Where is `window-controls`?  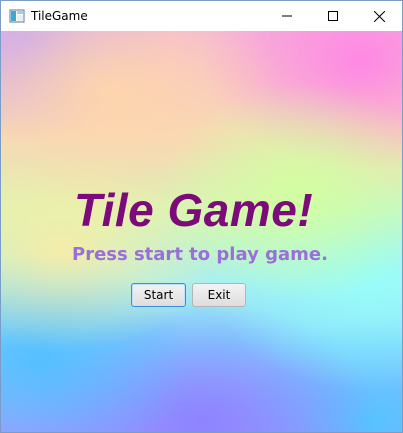 window-controls is located at coordinates (333, 16).